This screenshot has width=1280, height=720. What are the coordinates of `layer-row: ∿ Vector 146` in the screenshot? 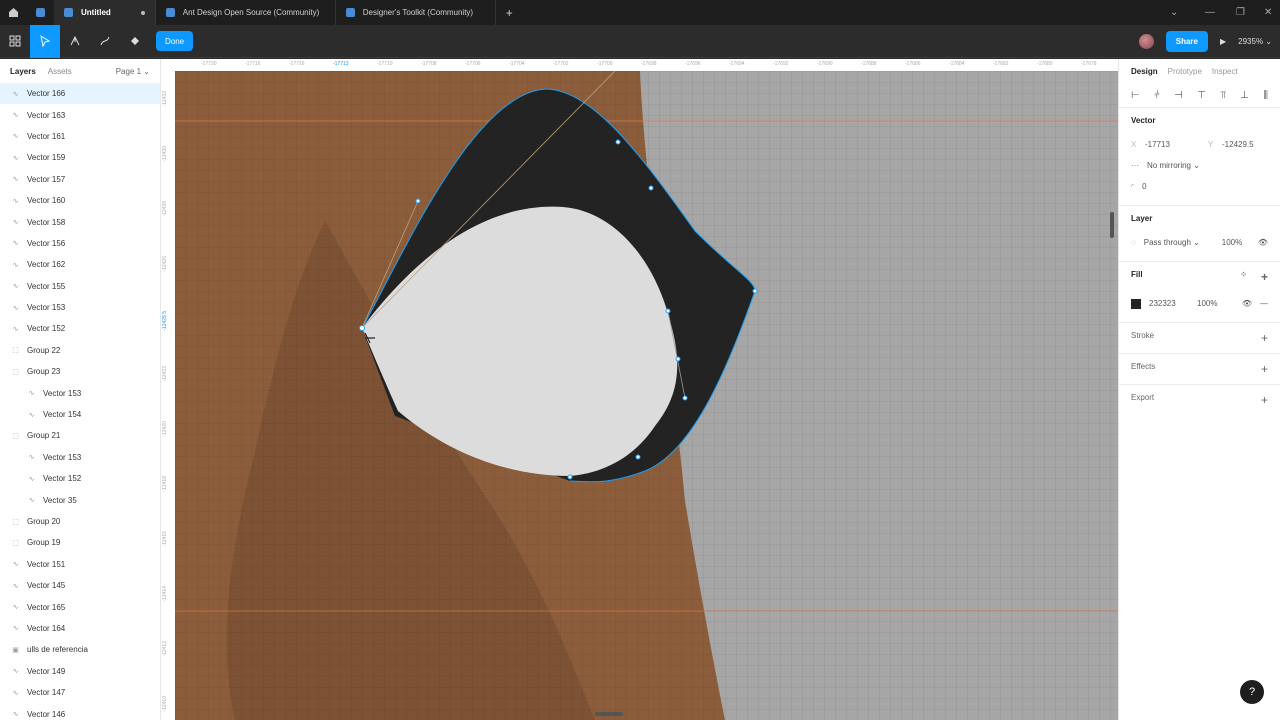 It's located at (80, 711).